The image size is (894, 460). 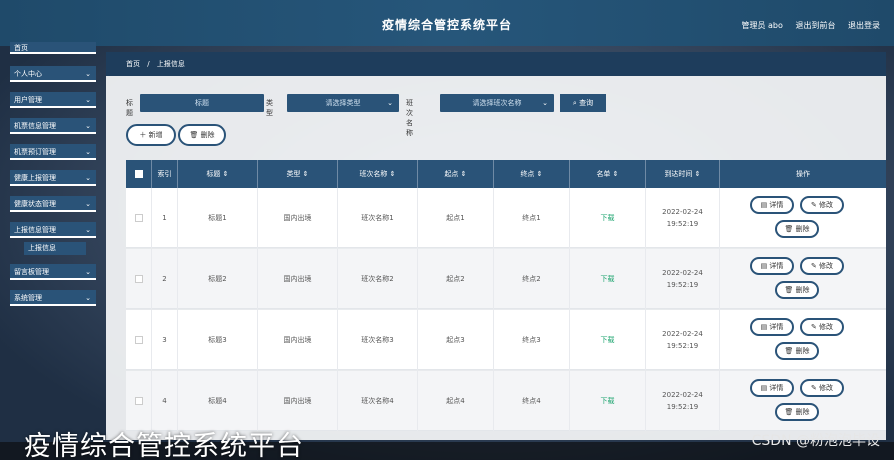 I want to click on sidebar-item-label: 健康上报管理, so click(x=35, y=178).